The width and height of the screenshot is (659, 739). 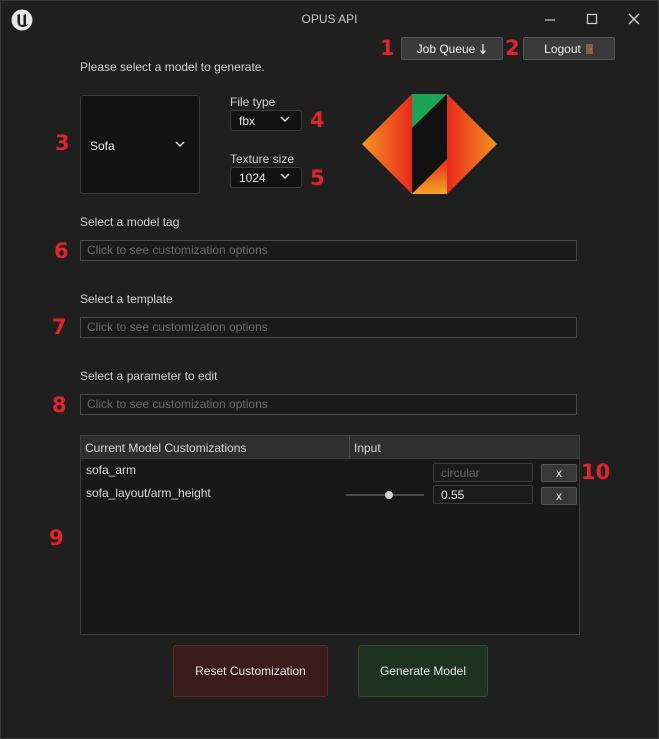 What do you see at coordinates (149, 376) in the screenshot?
I see `parameter-label: Select a parameter to edit` at bounding box center [149, 376].